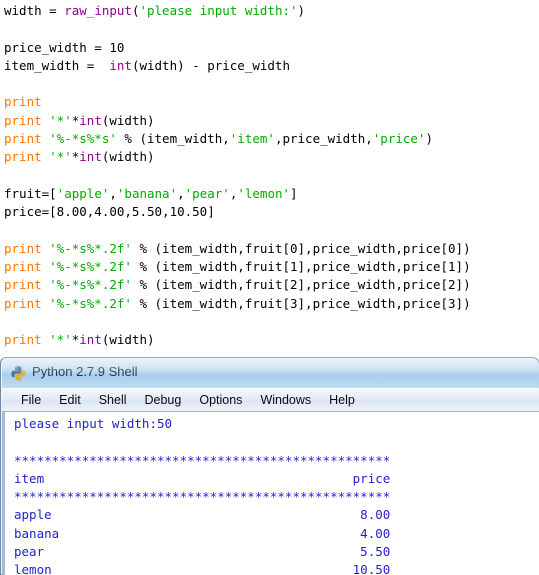 The image size is (539, 575). Describe the element at coordinates (342, 400) in the screenshot. I see `menu-help: Help` at that location.